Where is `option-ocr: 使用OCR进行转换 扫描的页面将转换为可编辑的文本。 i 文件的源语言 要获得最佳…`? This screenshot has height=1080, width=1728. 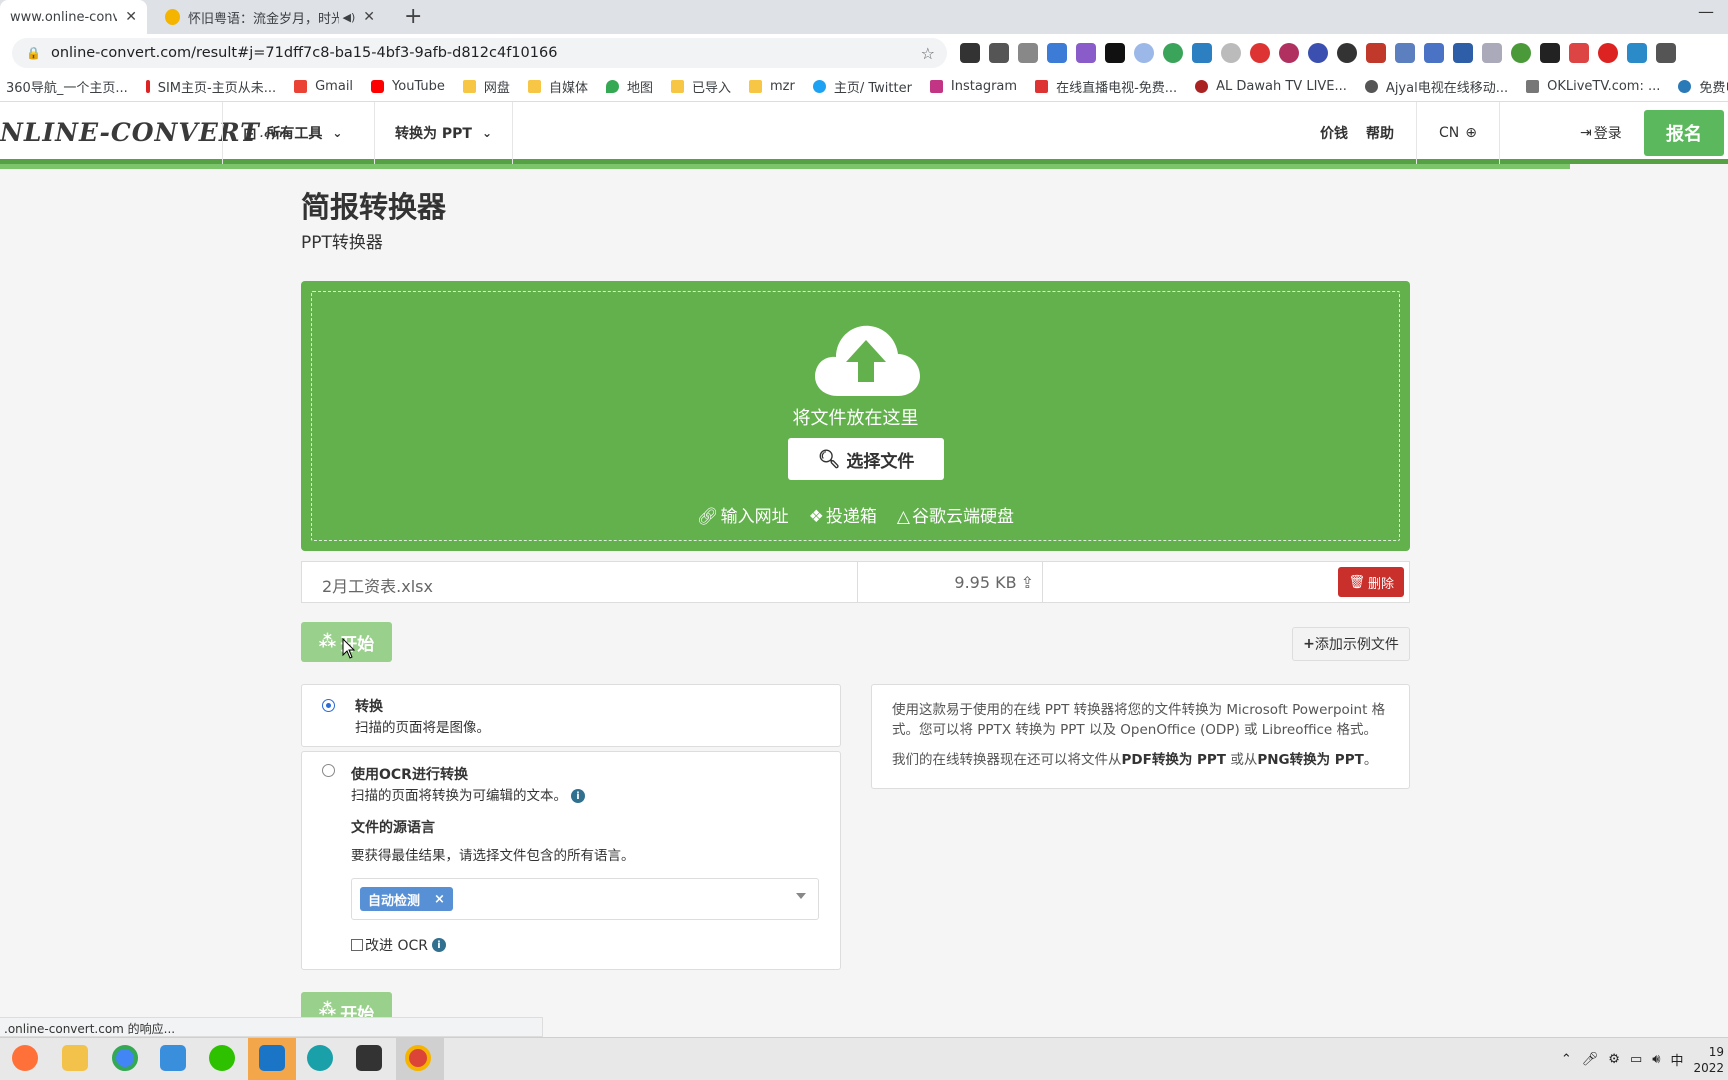
option-ocr: 使用OCR进行转换 扫描的页面将转换为可编辑的文本。 i 文件的源语言 要获得最佳… is located at coordinates (571, 860).